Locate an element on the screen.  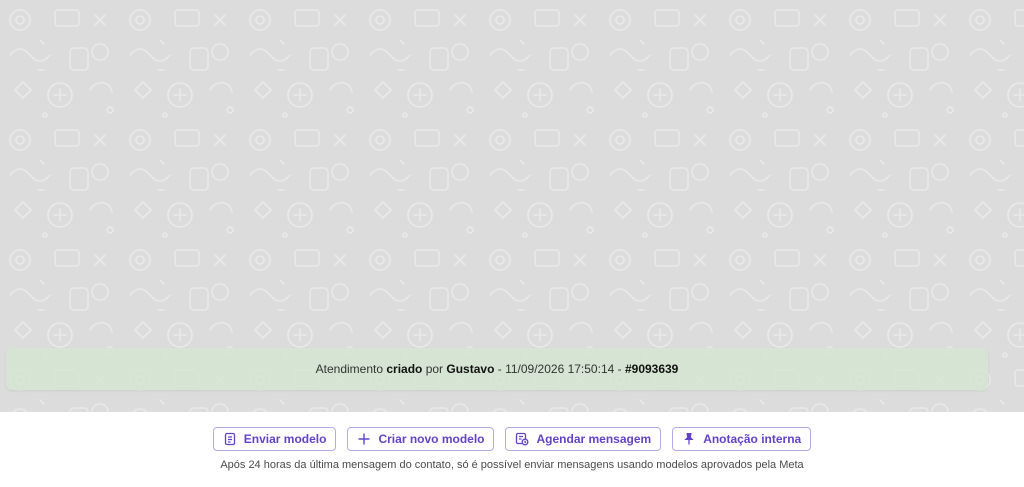
schedule-icon is located at coordinates (522, 439).